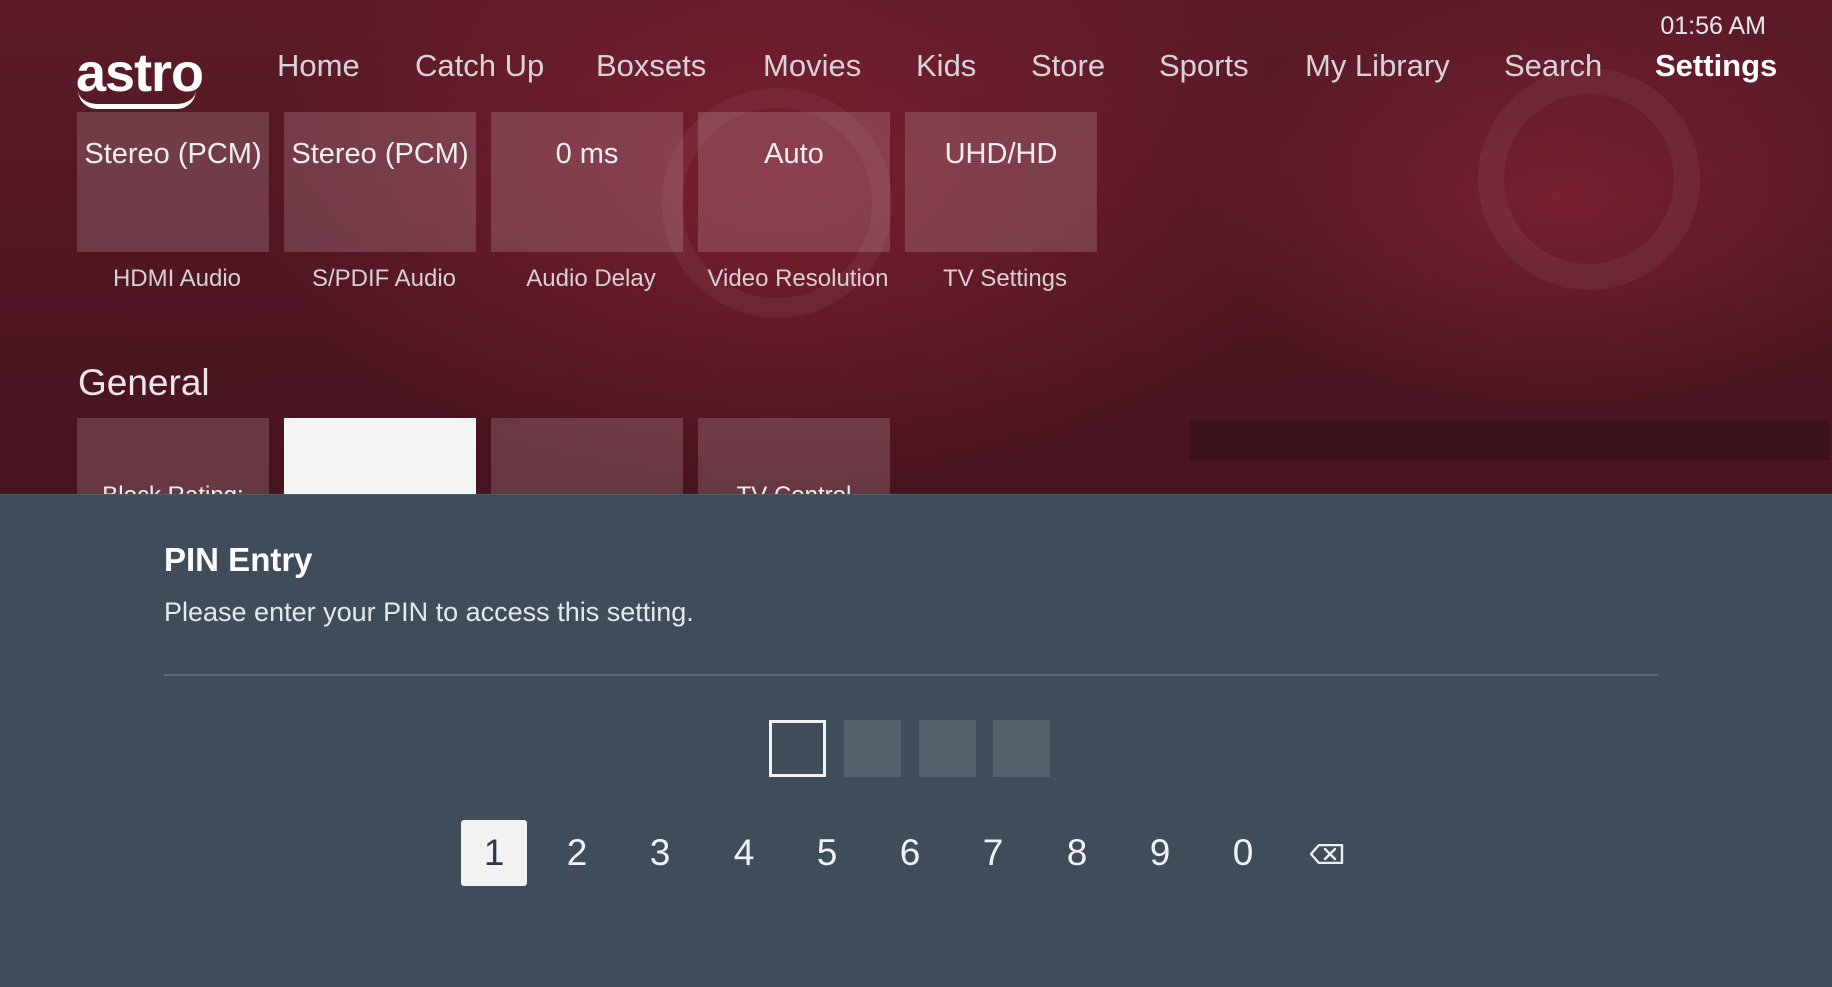 This screenshot has height=987, width=1832. What do you see at coordinates (591, 278) in the screenshot?
I see `audio-delay-label: Audio Delay` at bounding box center [591, 278].